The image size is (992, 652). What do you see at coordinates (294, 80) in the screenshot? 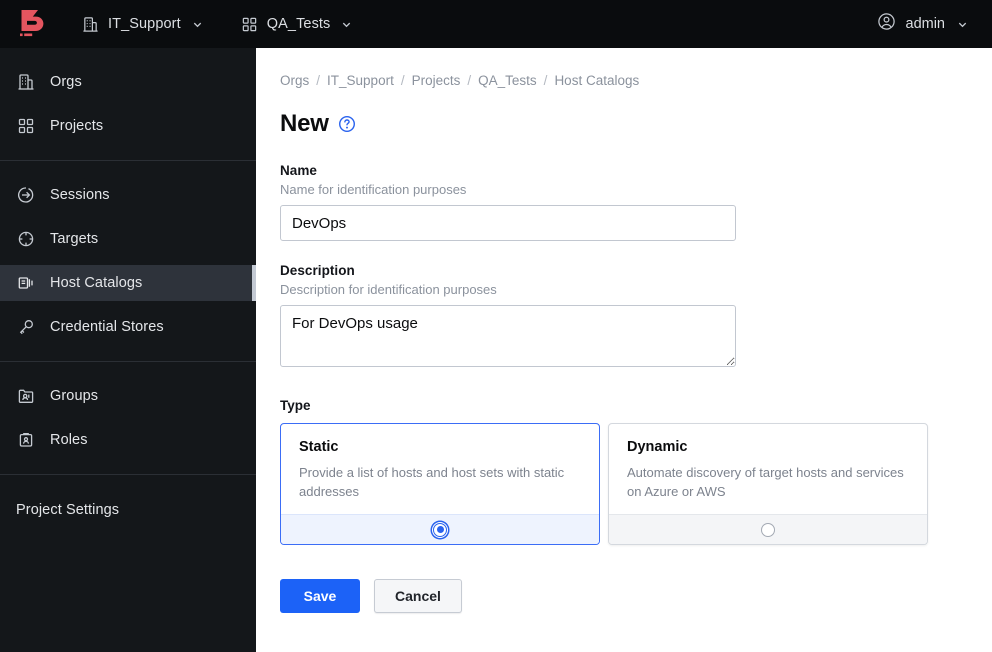
I see `breadcrumb-item-orgs: Orgs` at bounding box center [294, 80].